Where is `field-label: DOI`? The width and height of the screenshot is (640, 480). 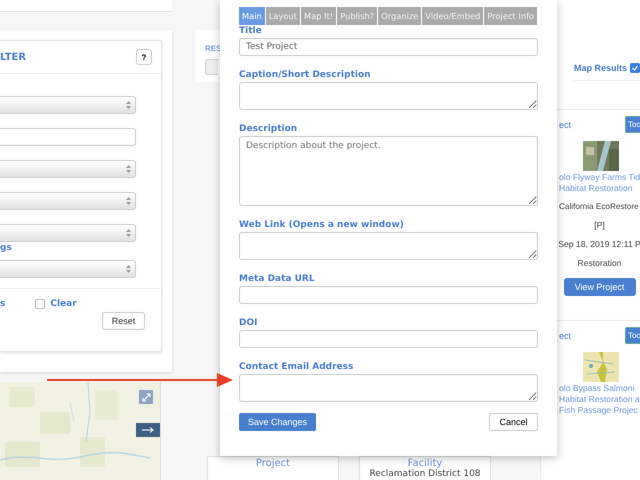 field-label: DOI is located at coordinates (248, 323).